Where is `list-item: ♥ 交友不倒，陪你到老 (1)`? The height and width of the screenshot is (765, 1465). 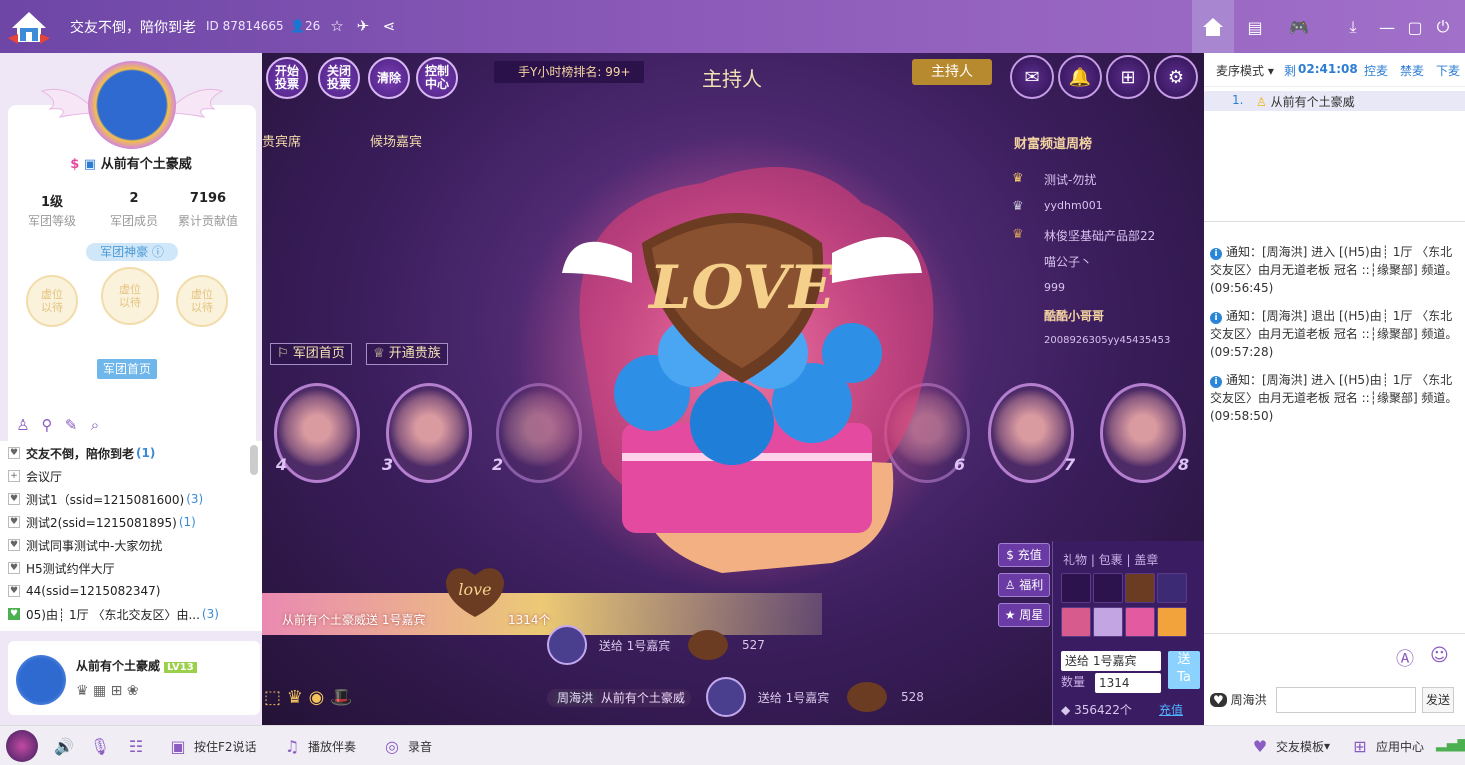
list-item: ♥ 交友不倒，陪你到老 (1) is located at coordinates (81, 453).